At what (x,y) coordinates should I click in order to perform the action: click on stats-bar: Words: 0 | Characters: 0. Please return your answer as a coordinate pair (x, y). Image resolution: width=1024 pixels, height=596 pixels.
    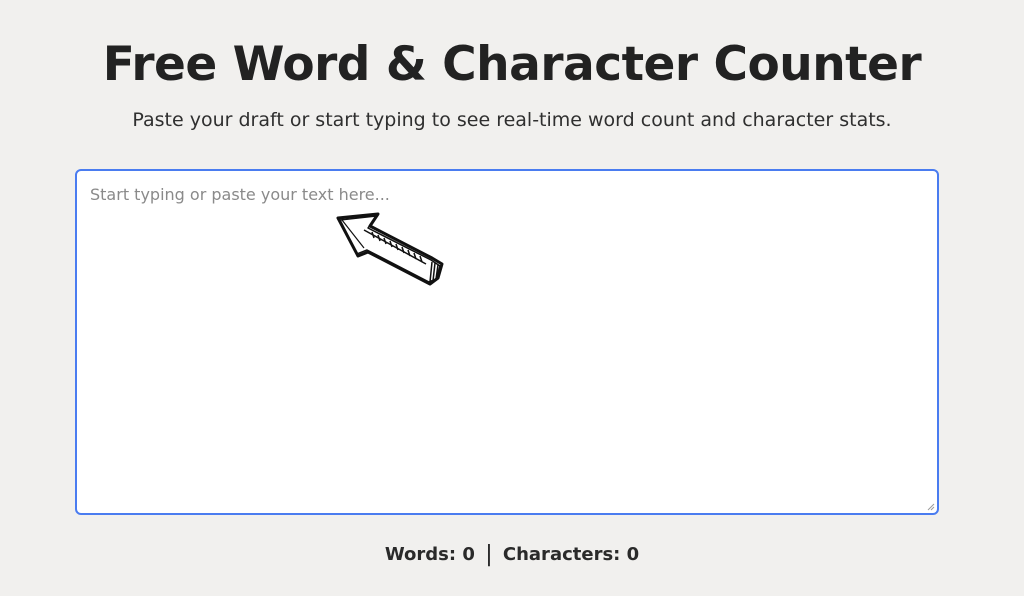
    Looking at the image, I should click on (512, 555).